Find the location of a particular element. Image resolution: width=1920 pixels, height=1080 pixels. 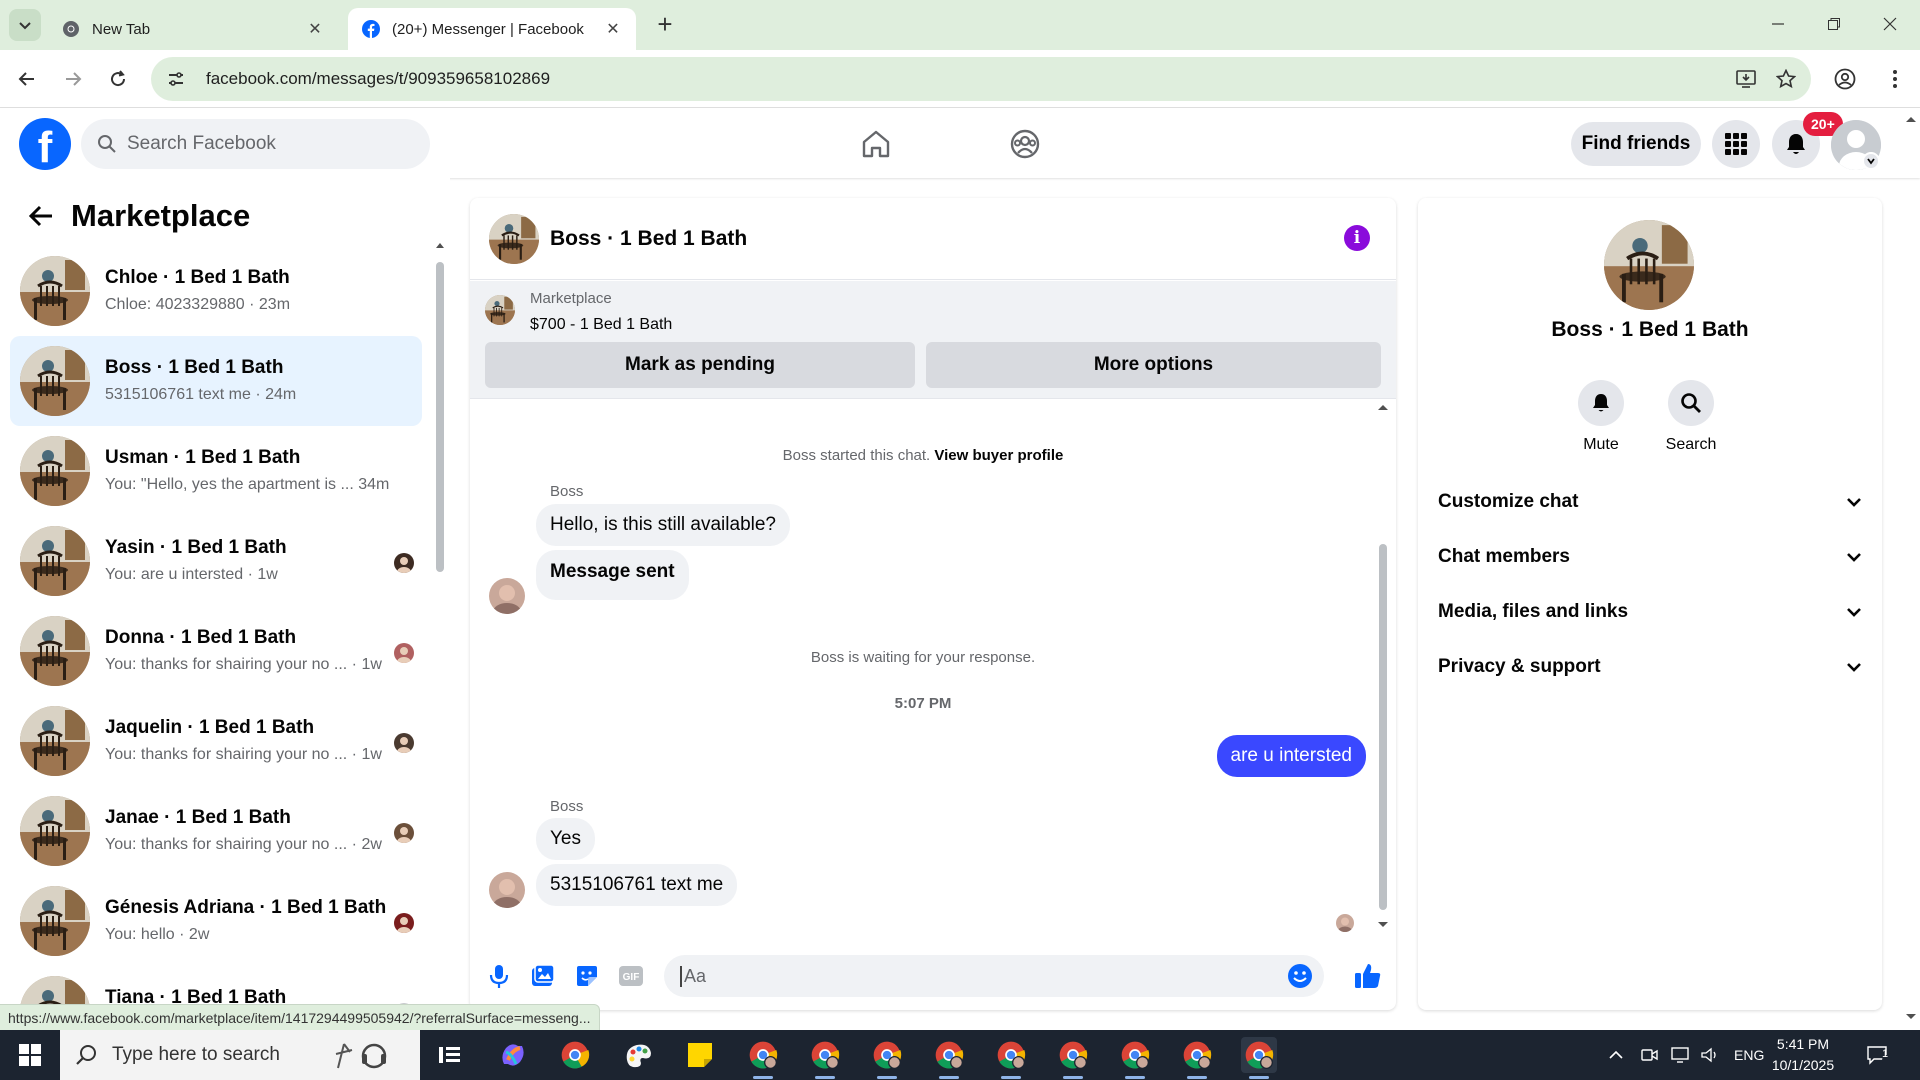

install-app-icon is located at coordinates (1746, 79).